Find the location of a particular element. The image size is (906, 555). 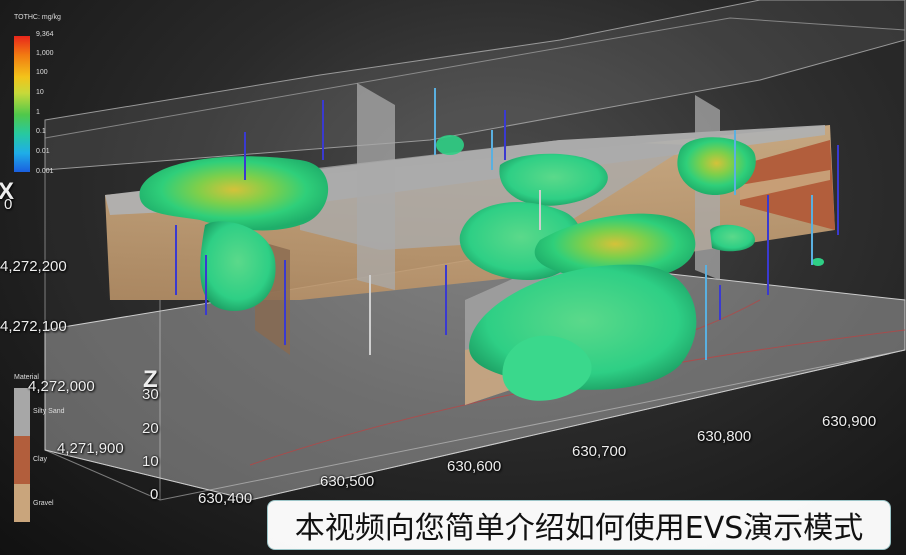

x-tick: 630,800 is located at coordinates (724, 436).